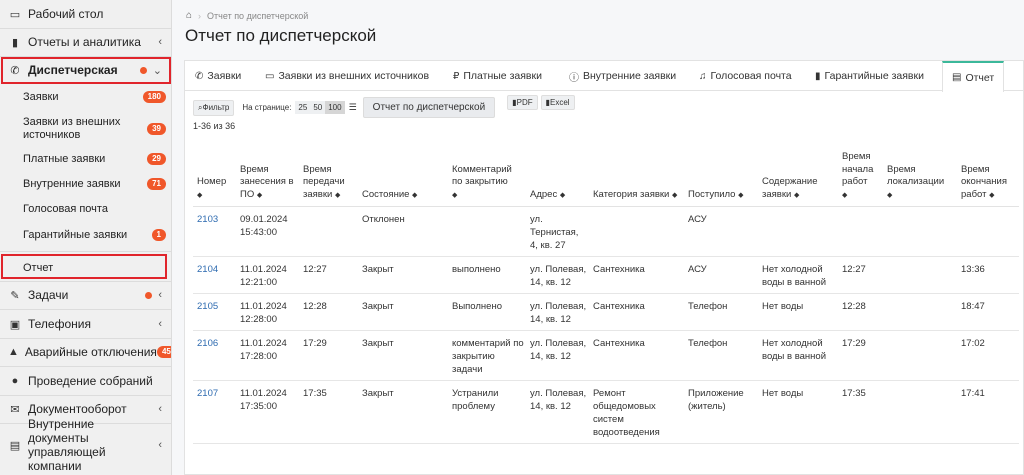  Describe the element at coordinates (15, 324) in the screenshot. I see `phone-square-icon: ▣` at that location.